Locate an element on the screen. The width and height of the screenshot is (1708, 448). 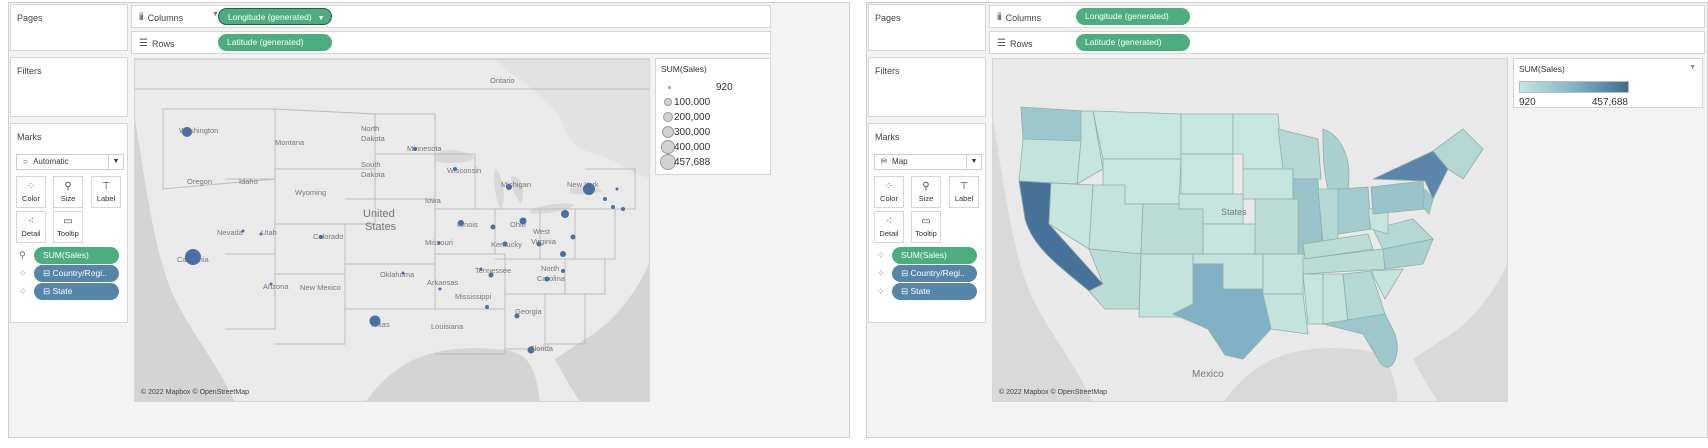
map-label-utah: Utah is located at coordinates (269, 232).